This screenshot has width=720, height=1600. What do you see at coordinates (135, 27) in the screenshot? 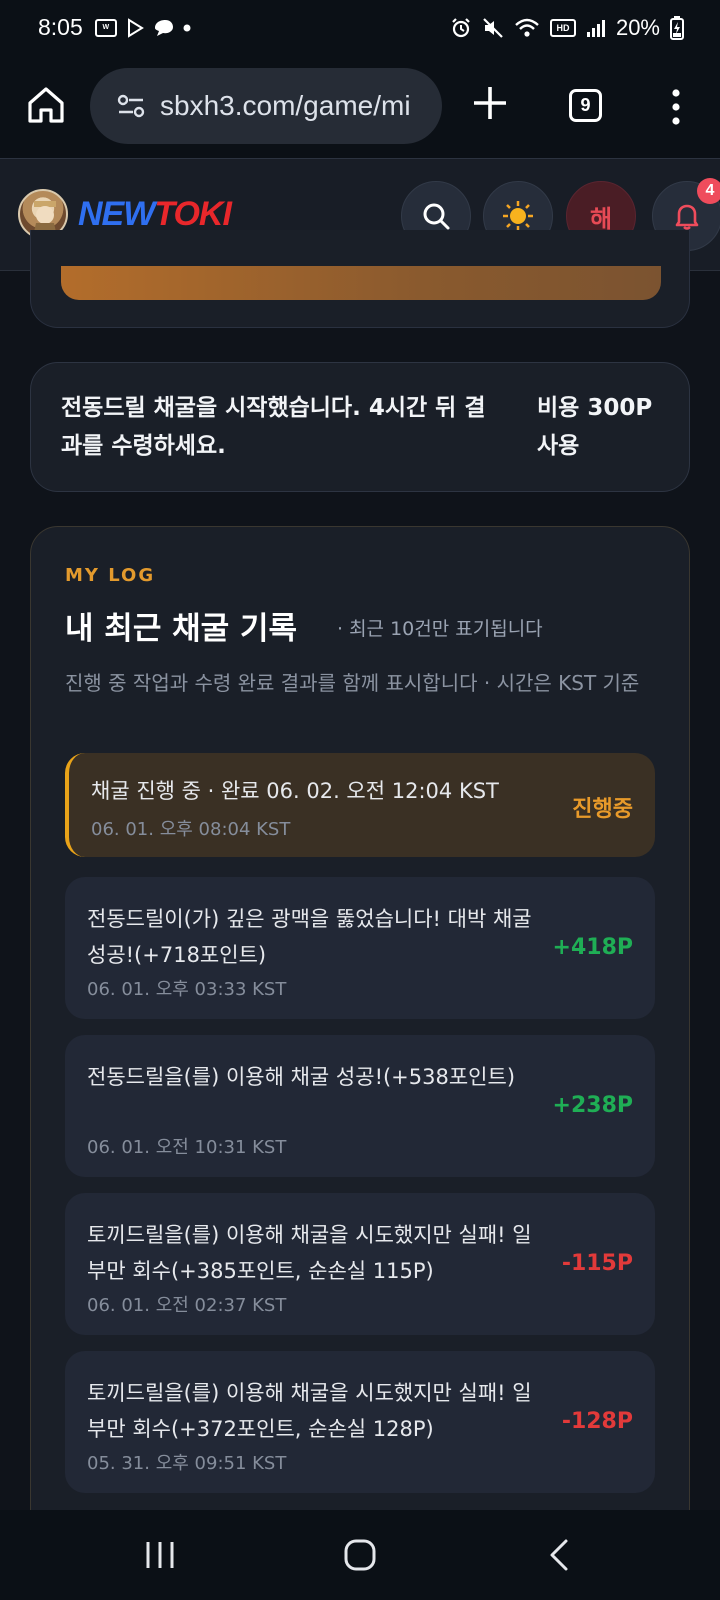
I see `play-store-icon` at bounding box center [135, 27].